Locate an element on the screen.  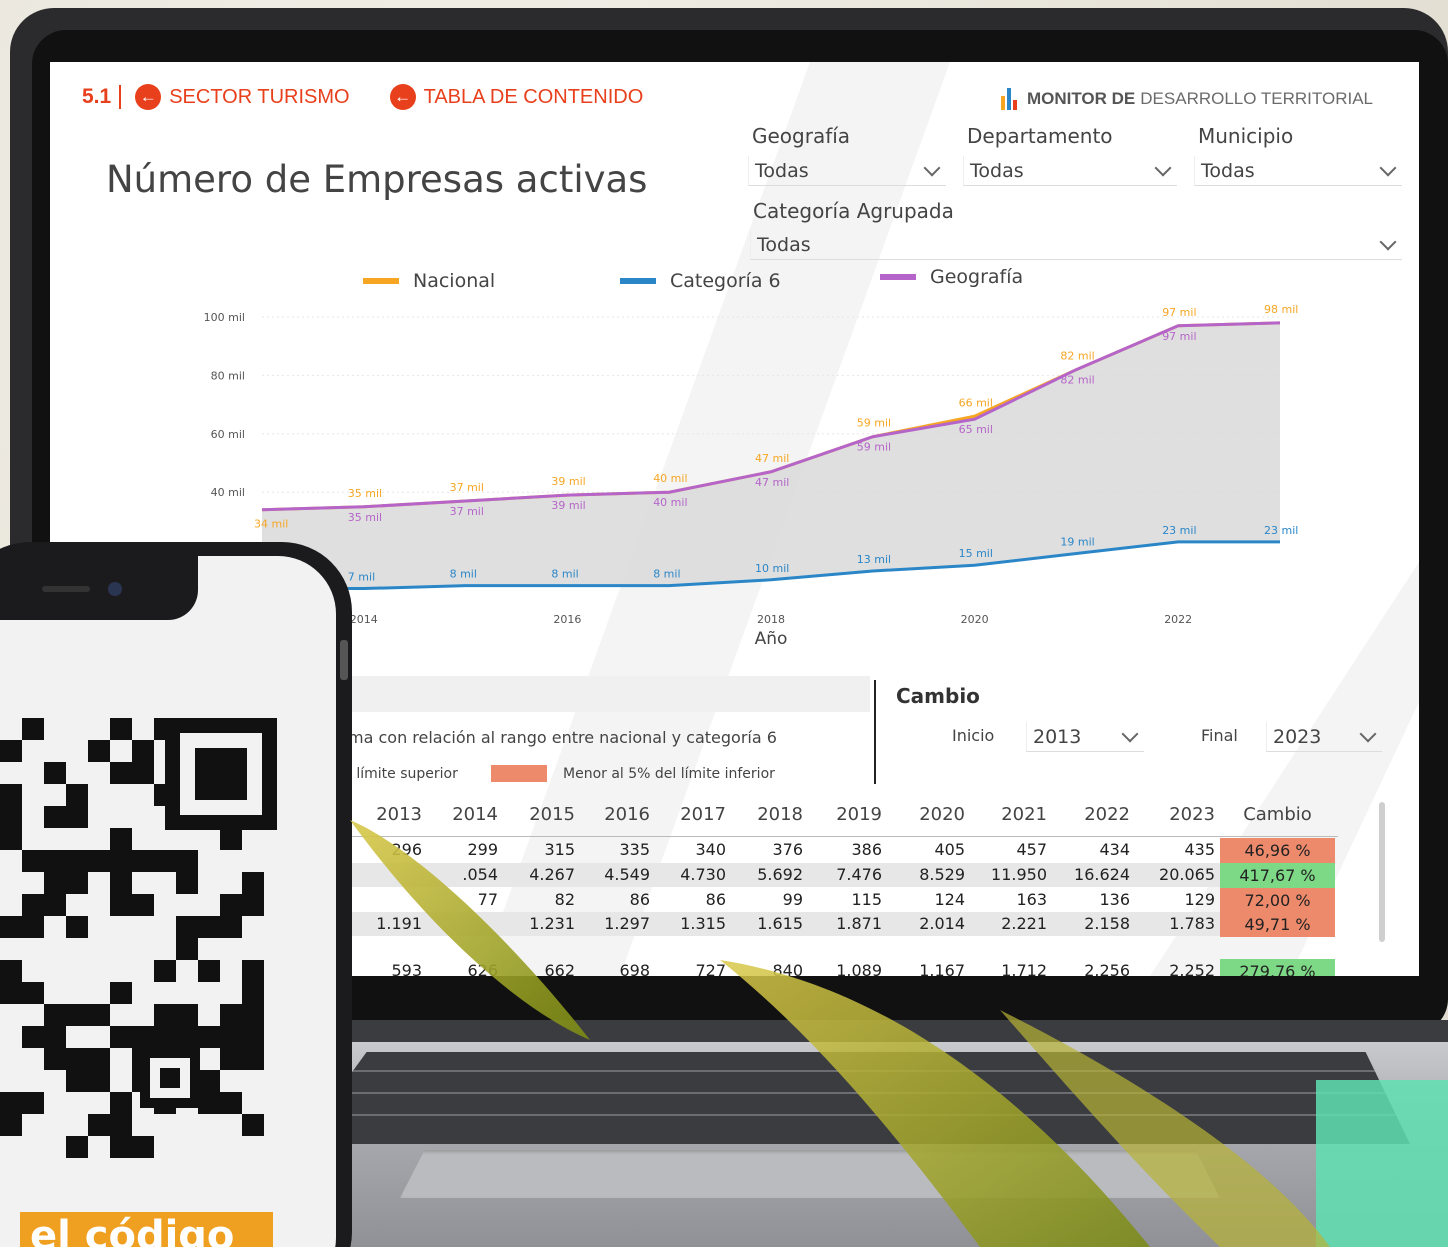
table-cell: 2.256 is located at coordinates (1107, 968).